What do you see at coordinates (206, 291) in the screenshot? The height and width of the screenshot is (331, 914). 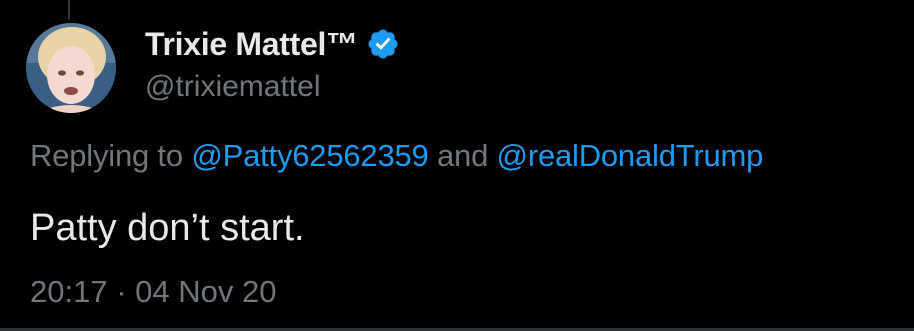 I see `tweet-date: 04 Nov 20` at bounding box center [206, 291].